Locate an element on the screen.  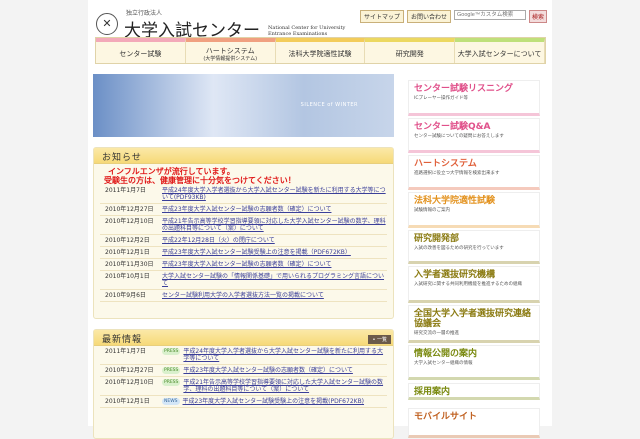
side-banner: 入学者選抜研究機構入試研究に関する共同利用機能を推進するための組織 is located at coordinates (474, 284).